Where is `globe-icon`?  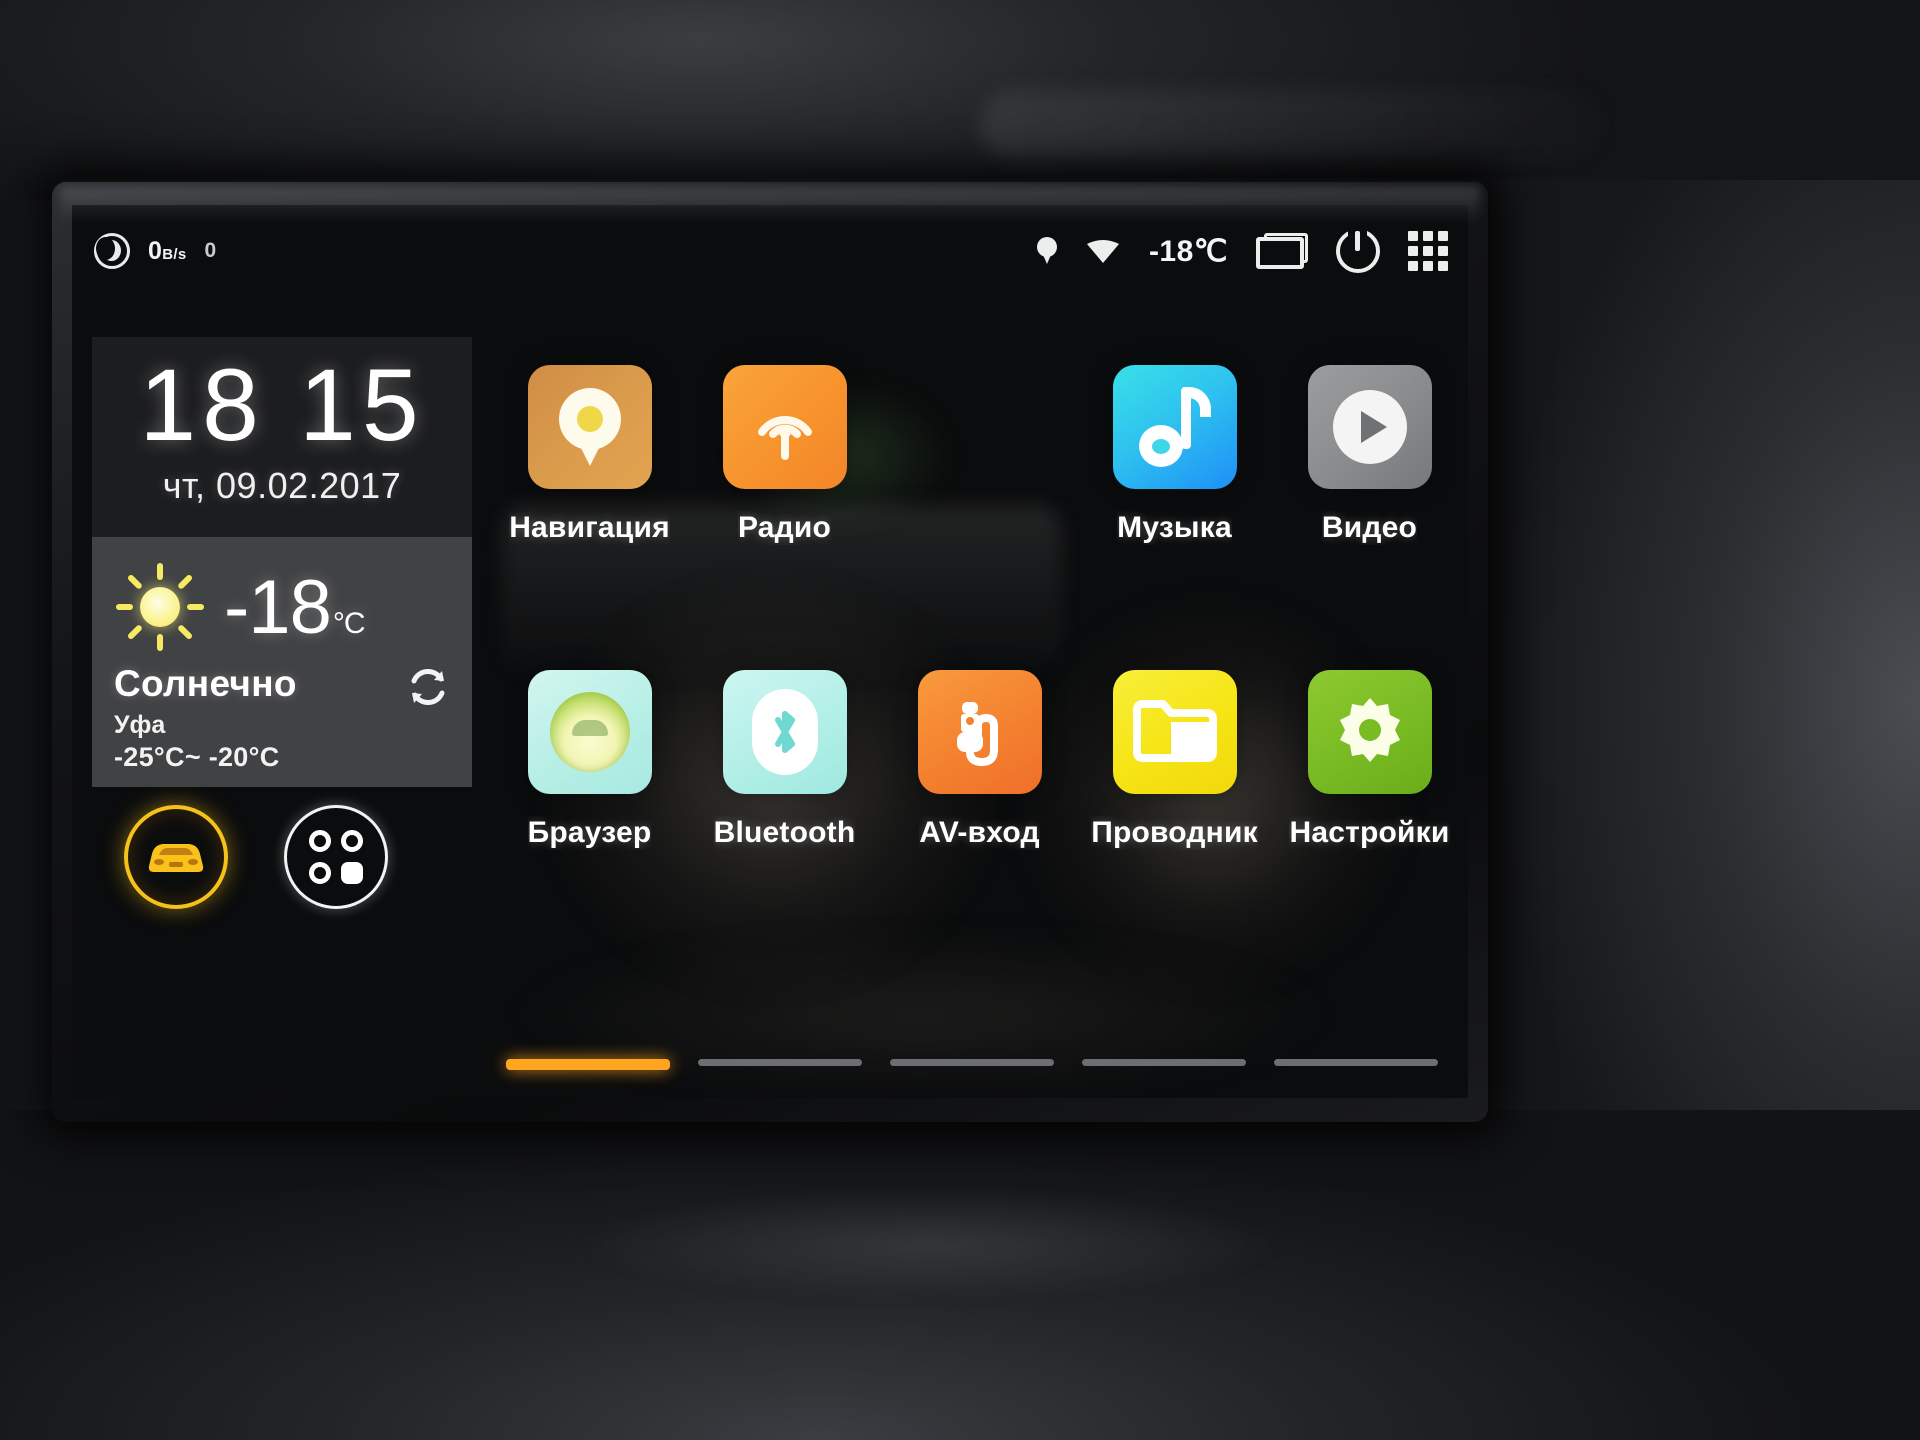
globe-icon is located at coordinates (589, 732).